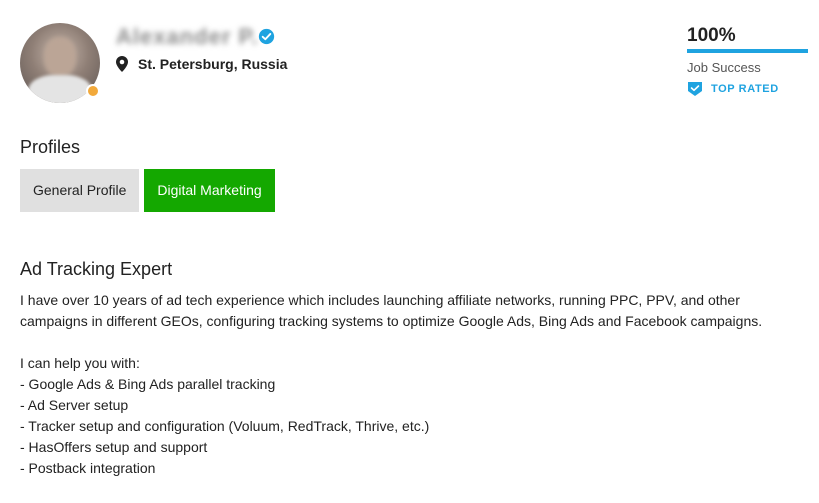 This screenshot has height=503, width=819. Describe the element at coordinates (93, 91) in the screenshot. I see `availability-status-dot` at that location.